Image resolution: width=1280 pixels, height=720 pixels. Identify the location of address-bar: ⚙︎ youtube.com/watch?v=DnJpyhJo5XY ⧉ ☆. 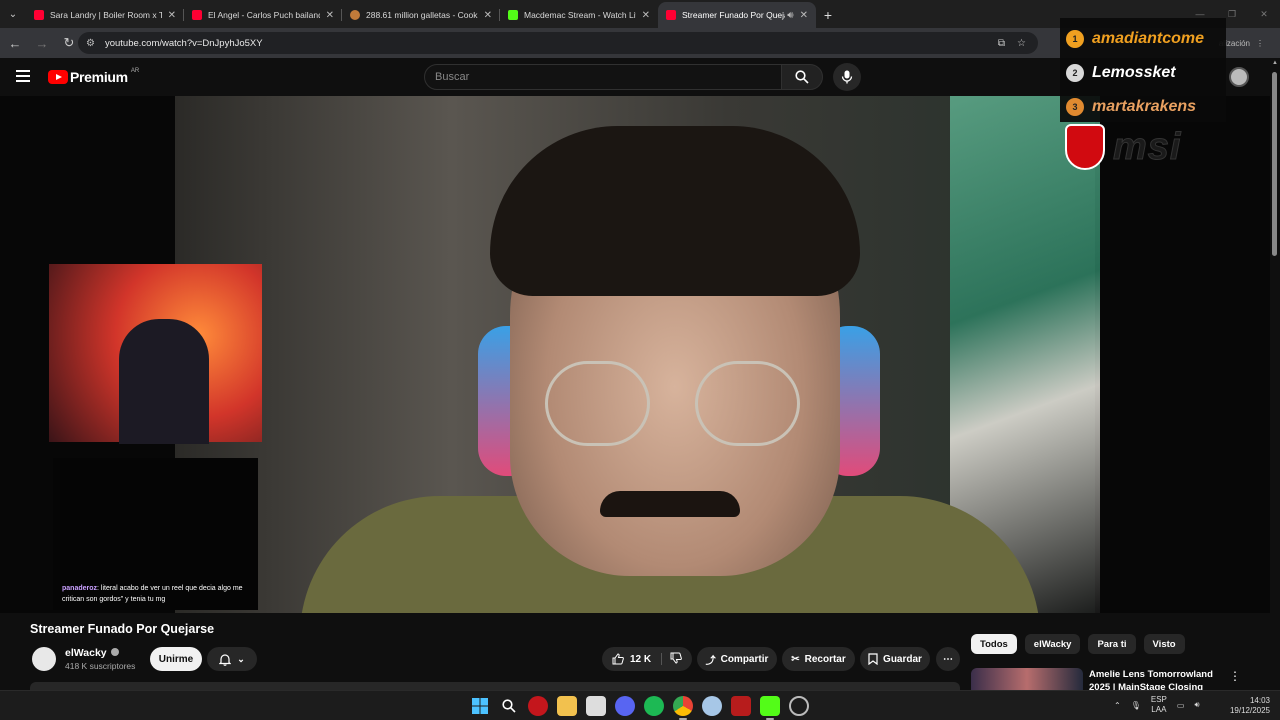
(558, 43).